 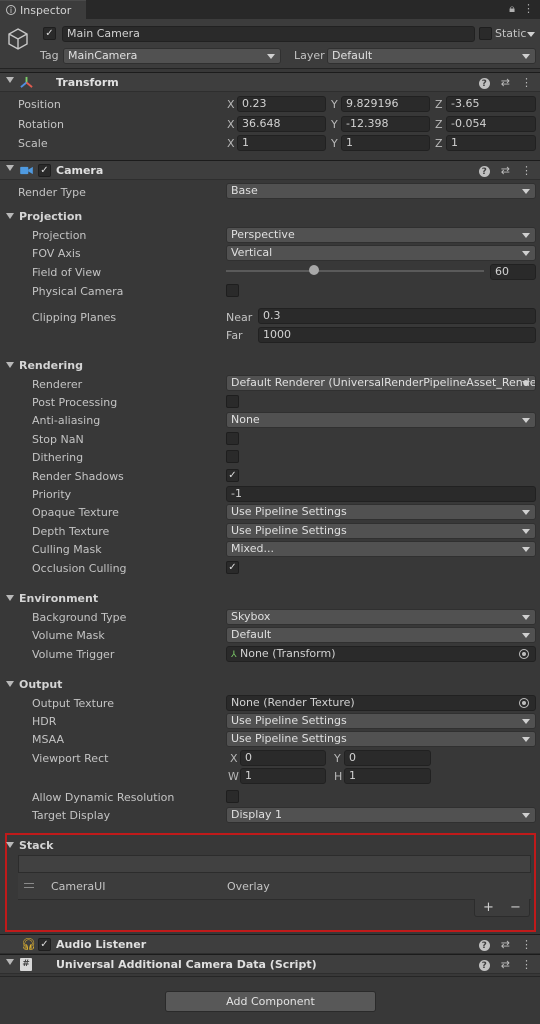 What do you see at coordinates (49, 33) in the screenshot?
I see `active-checkbox: ✓` at bounding box center [49, 33].